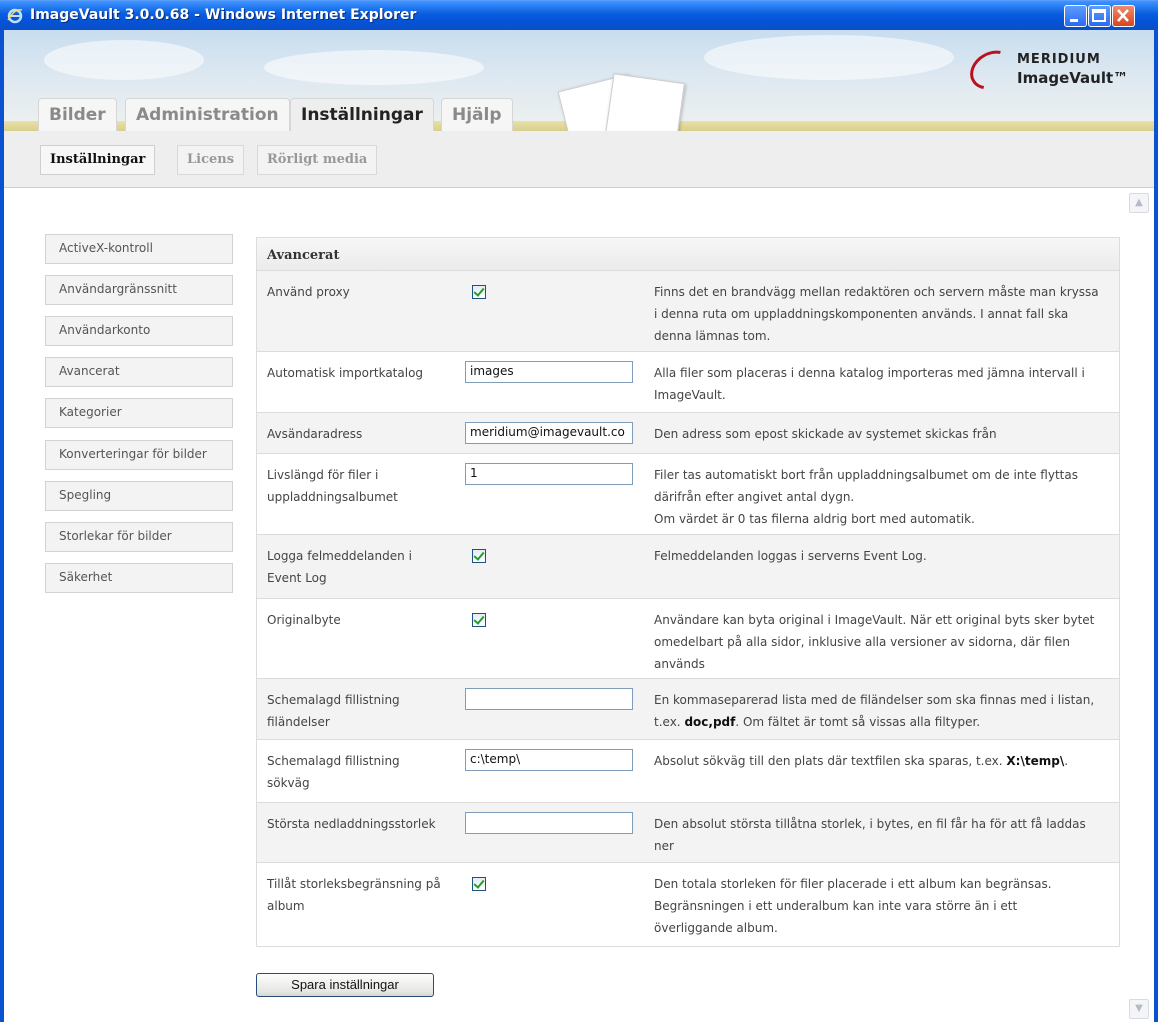 Image resolution: width=1158 pixels, height=1022 pixels. I want to click on sidebar-item-anvandargranssnitt: Användargränssnitt, so click(139, 290).